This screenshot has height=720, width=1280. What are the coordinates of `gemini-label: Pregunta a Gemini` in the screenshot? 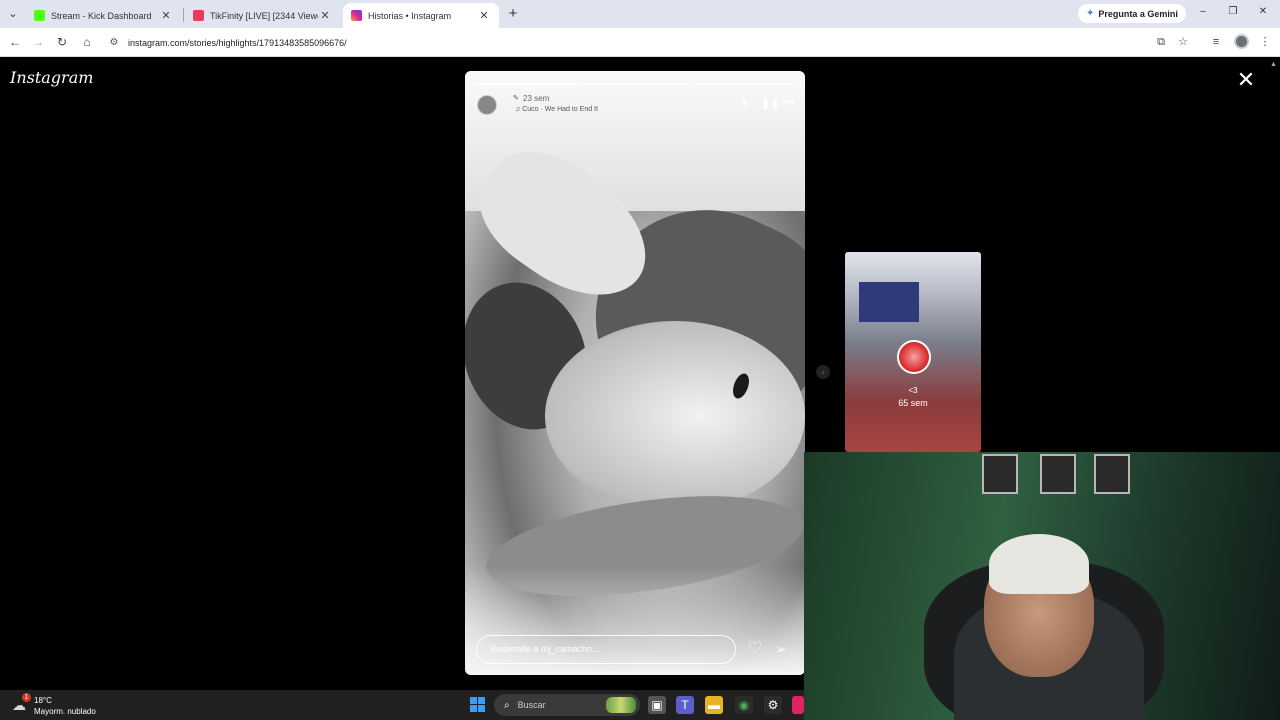 It's located at (1138, 13).